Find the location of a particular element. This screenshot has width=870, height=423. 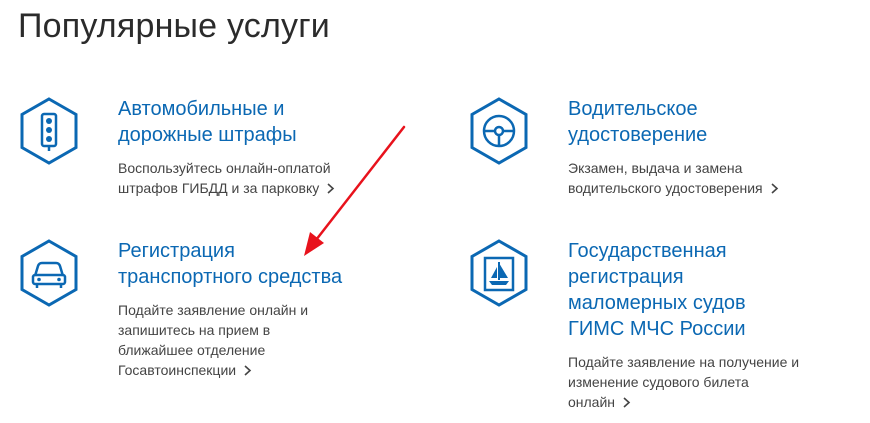

service-title-line: Регистрация is located at coordinates (176, 251).